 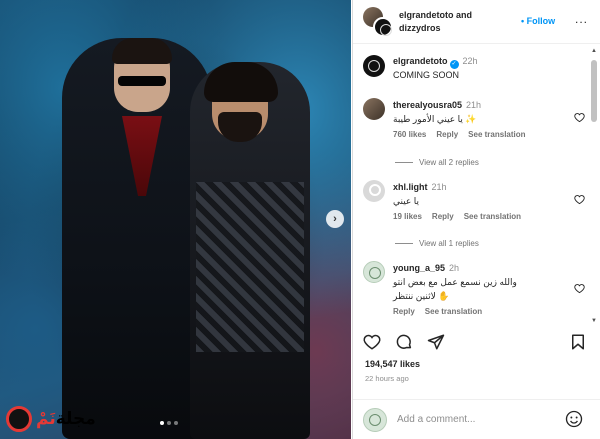 I want to click on comment-time: 2h, so click(x=454, y=268).